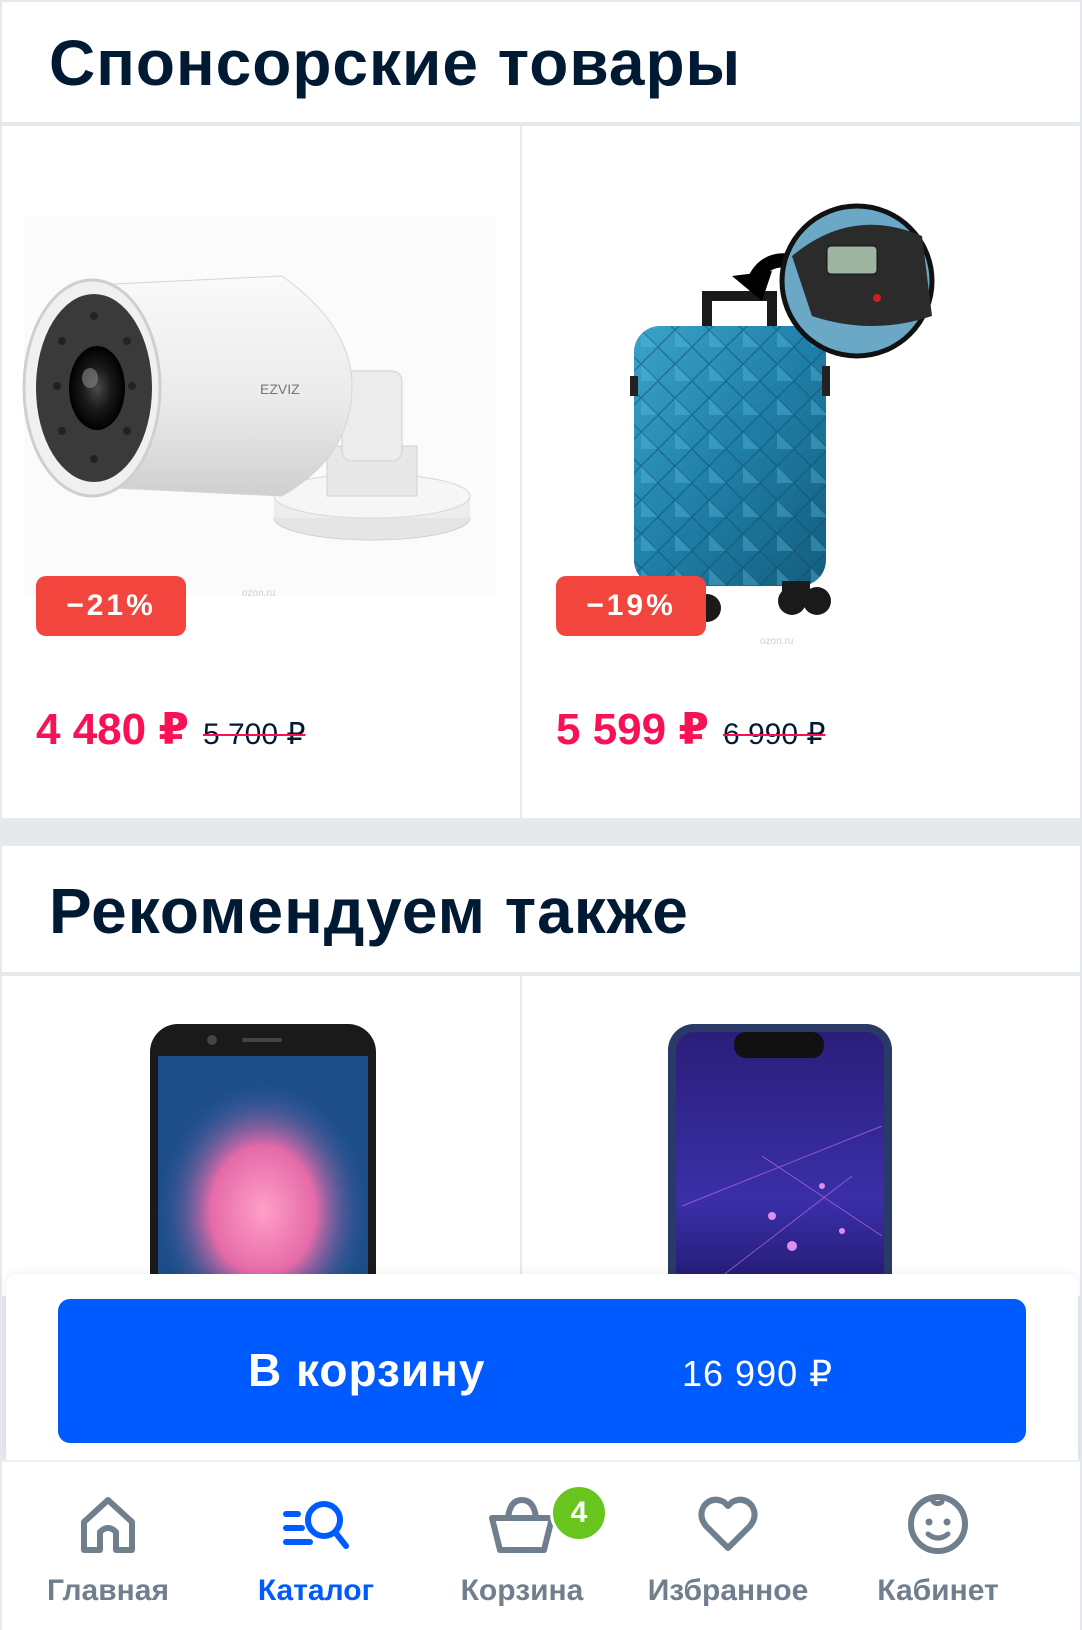  Describe the element at coordinates (541, 909) in the screenshot. I see `recommended-title: Рекомендуем также` at that location.